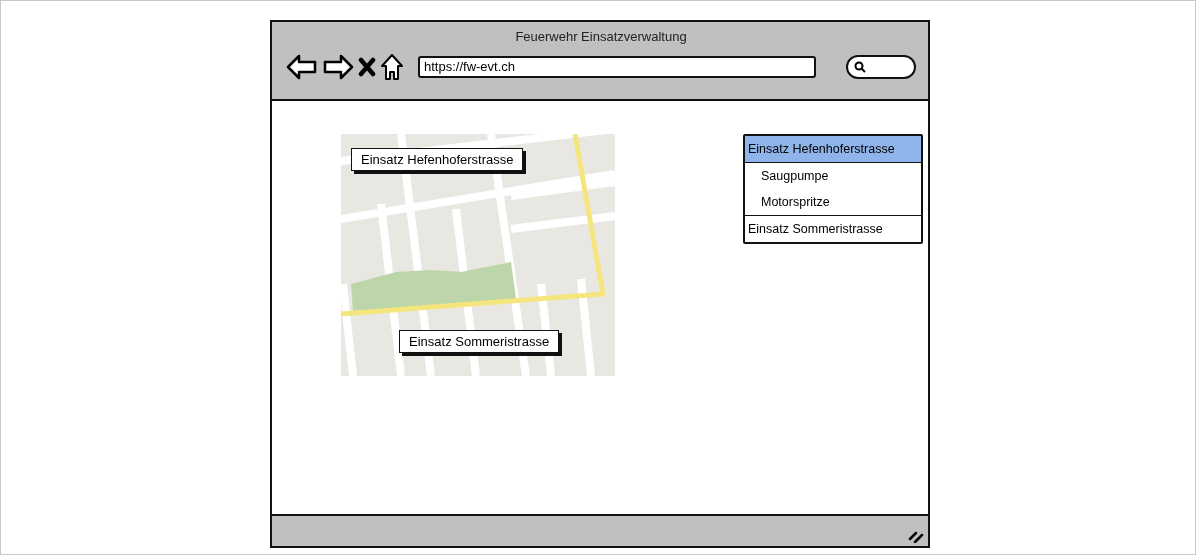 The width and height of the screenshot is (1196, 555). I want to click on tree-item: Einsatz Hefenhoferstrasse, so click(833, 149).